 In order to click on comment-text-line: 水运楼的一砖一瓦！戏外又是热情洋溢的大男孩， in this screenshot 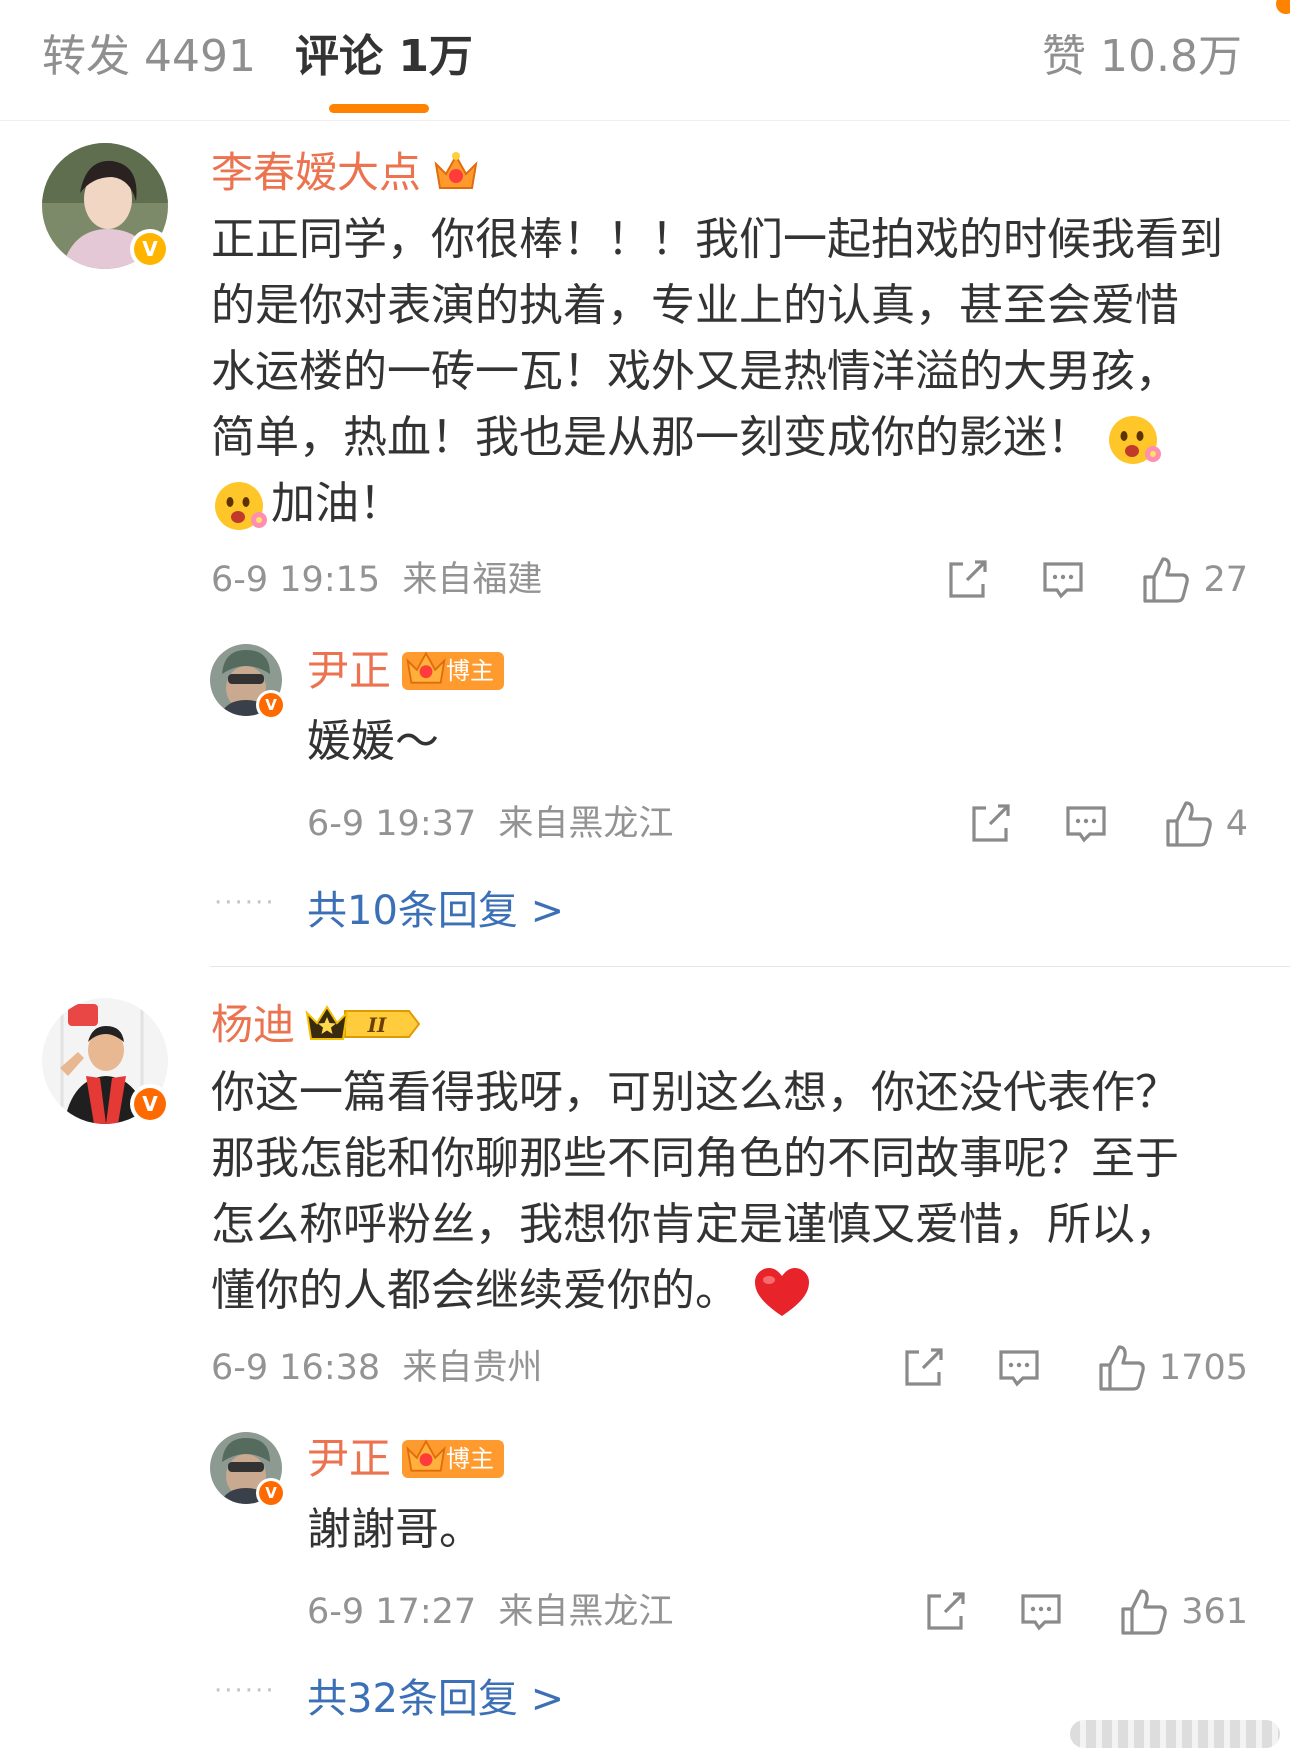, I will do `click(695, 371)`.